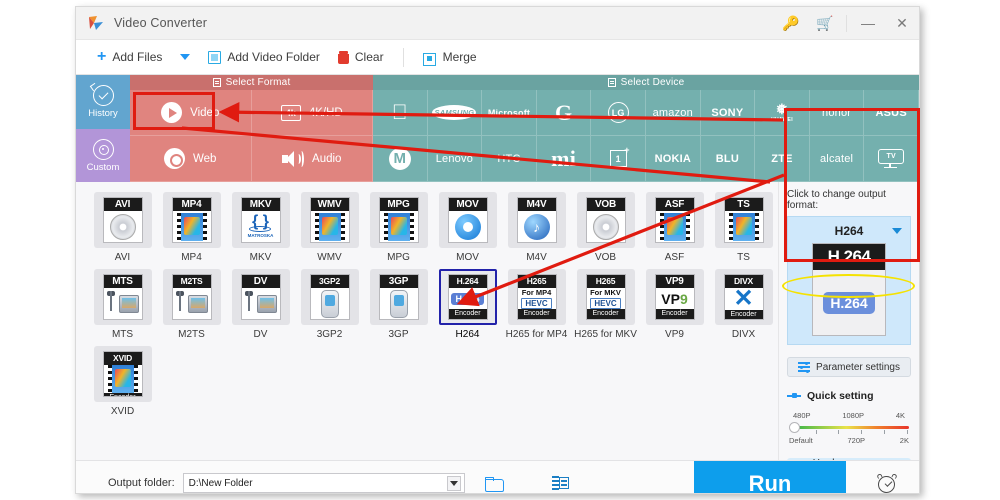 The height and width of the screenshot is (500, 1000). Describe the element at coordinates (849, 367) in the screenshot. I see `parameter-settings-button: Parameter settings` at that location.